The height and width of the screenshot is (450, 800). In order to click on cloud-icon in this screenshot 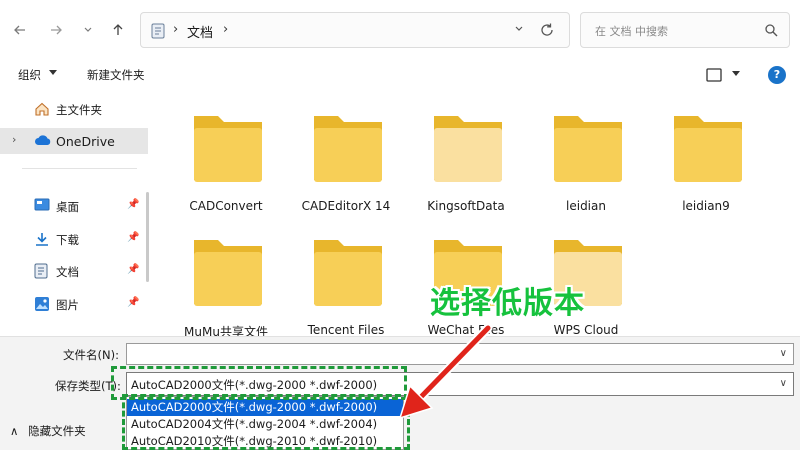, I will do `click(43, 140)`.